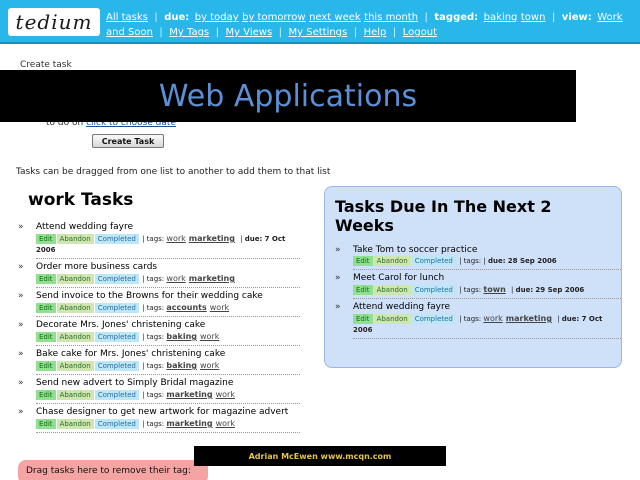 This screenshot has width=640, height=480. Describe the element at coordinates (54, 22) in the screenshot. I see `app-logo: tedium` at that location.